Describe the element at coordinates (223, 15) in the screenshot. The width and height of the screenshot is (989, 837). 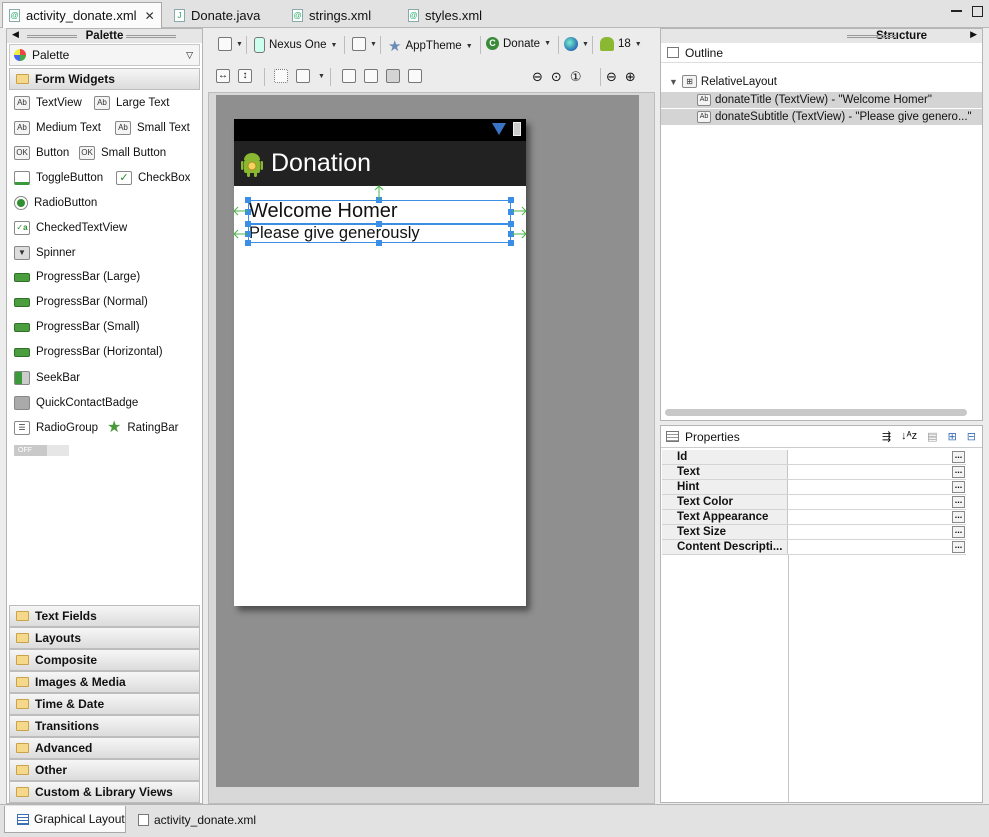
I see `tab-donate-java: J Donate.java` at that location.